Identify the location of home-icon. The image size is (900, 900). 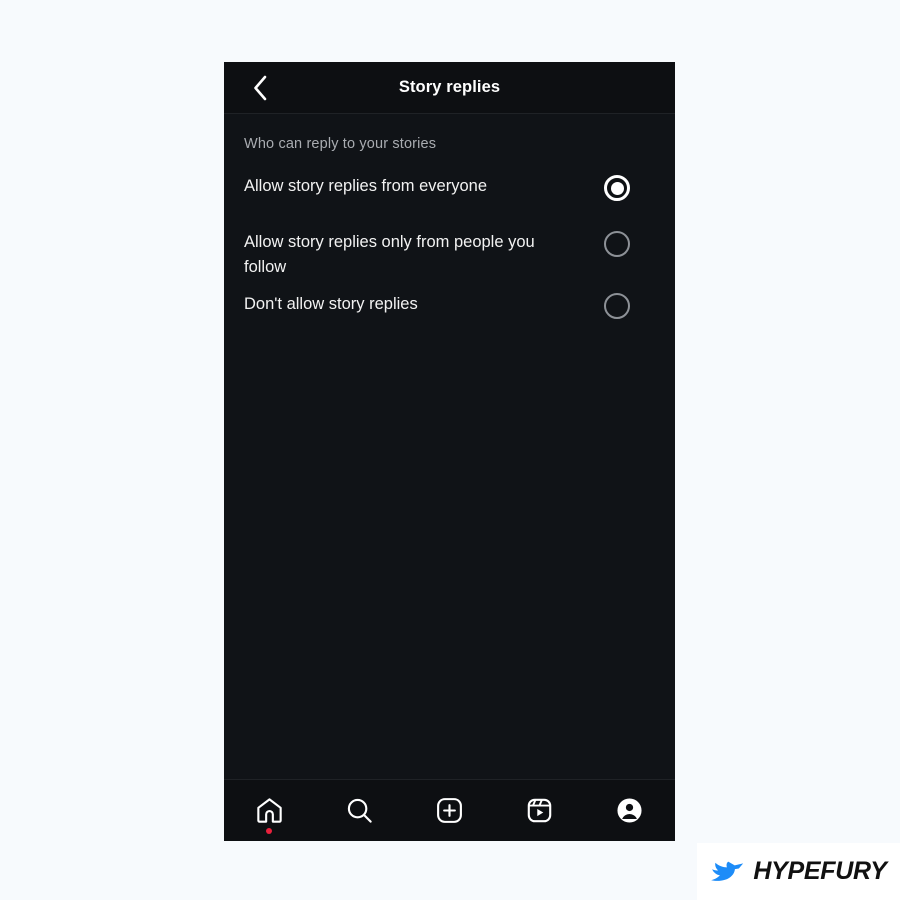
(269, 810).